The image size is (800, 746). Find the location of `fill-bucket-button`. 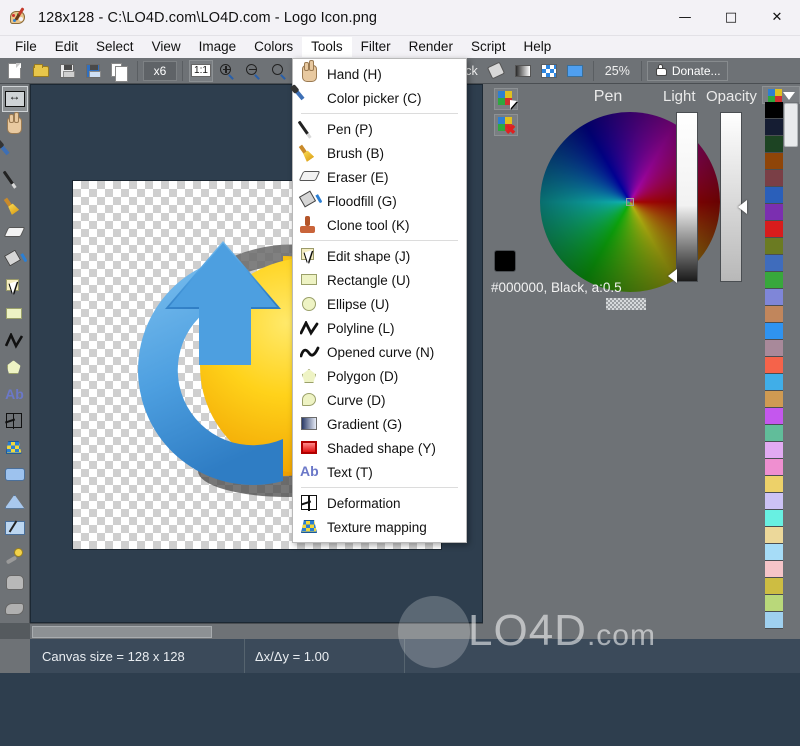

fill-bucket-button is located at coordinates (497, 71).